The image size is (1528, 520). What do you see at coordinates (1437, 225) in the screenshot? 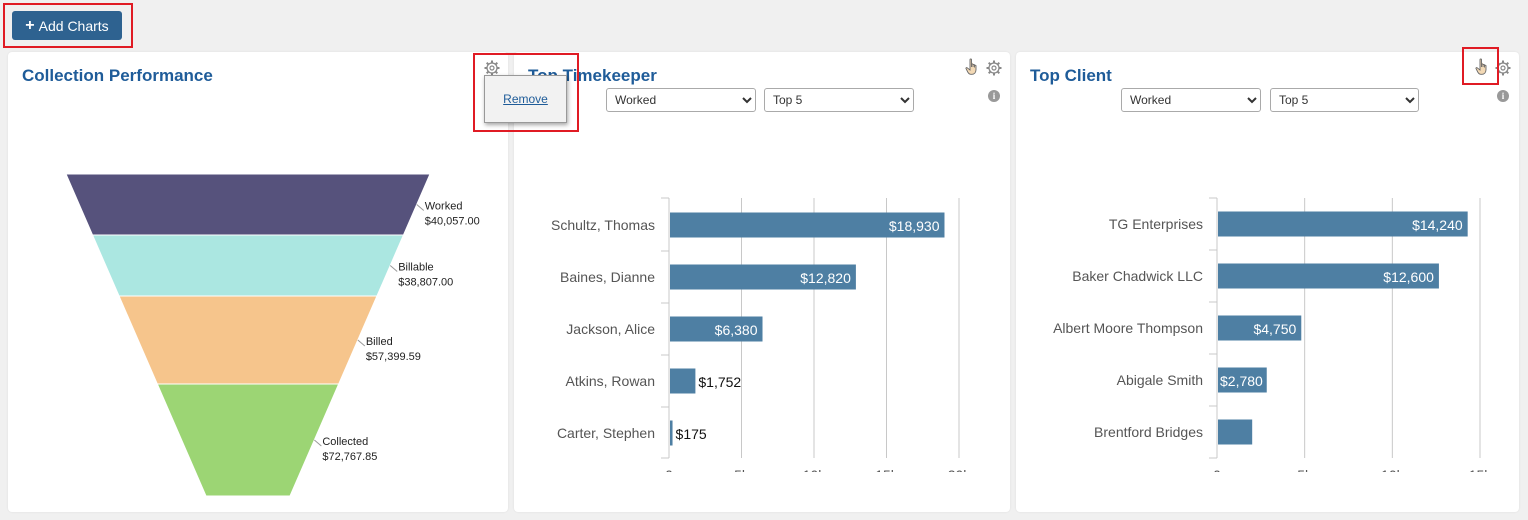
I see `bar-value-label: $14,240` at bounding box center [1437, 225].